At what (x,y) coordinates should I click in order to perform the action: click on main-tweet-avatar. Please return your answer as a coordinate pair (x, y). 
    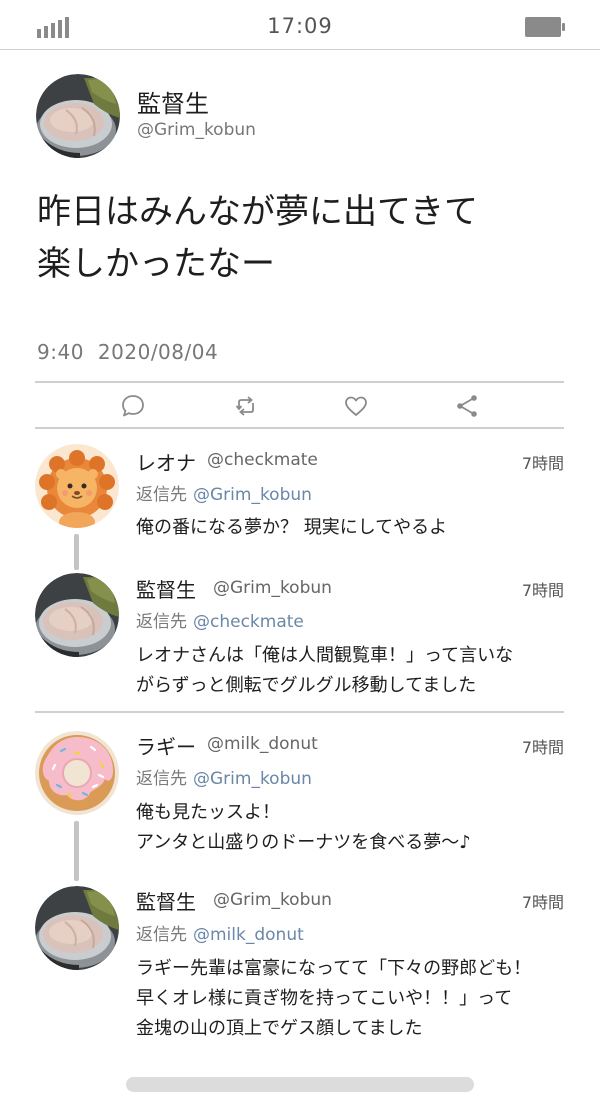
    Looking at the image, I should click on (78, 116).